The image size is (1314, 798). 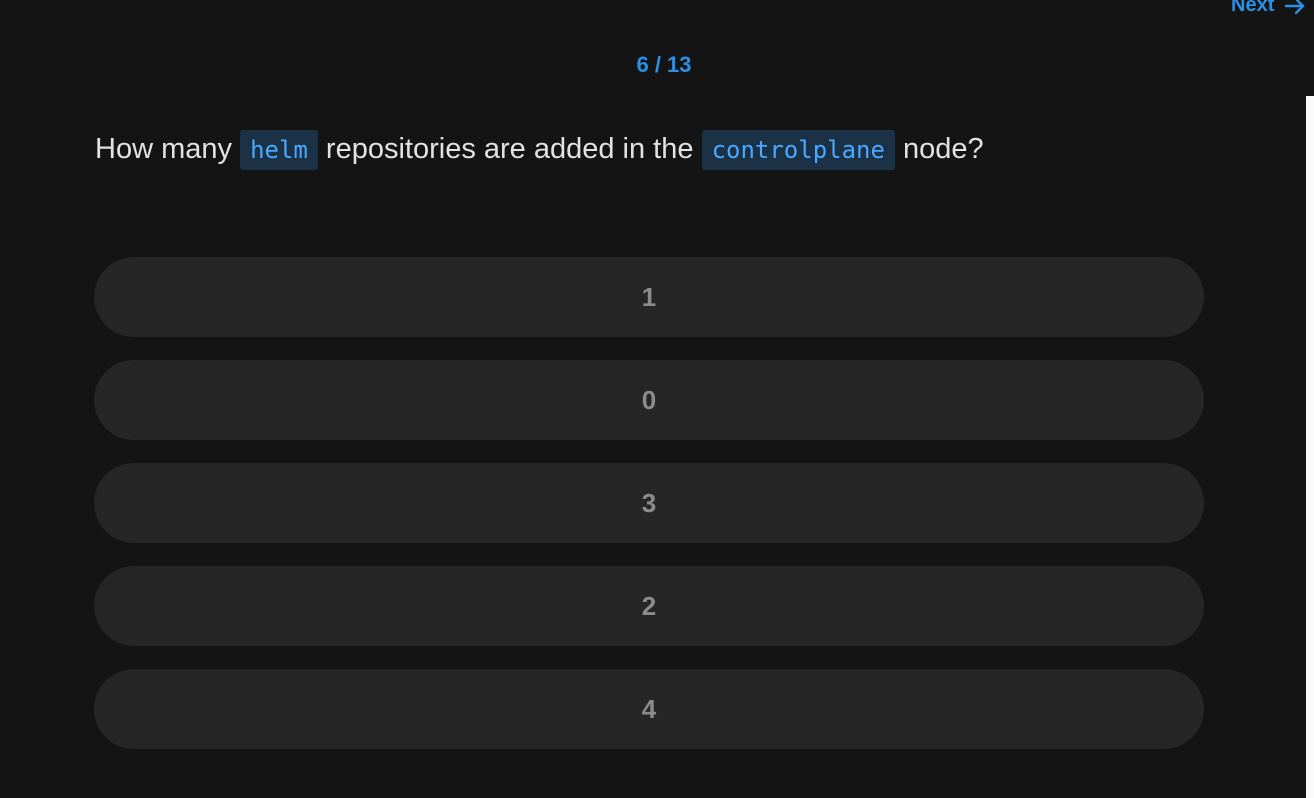 What do you see at coordinates (664, 64) in the screenshot?
I see `question-counter: 6 / 13` at bounding box center [664, 64].